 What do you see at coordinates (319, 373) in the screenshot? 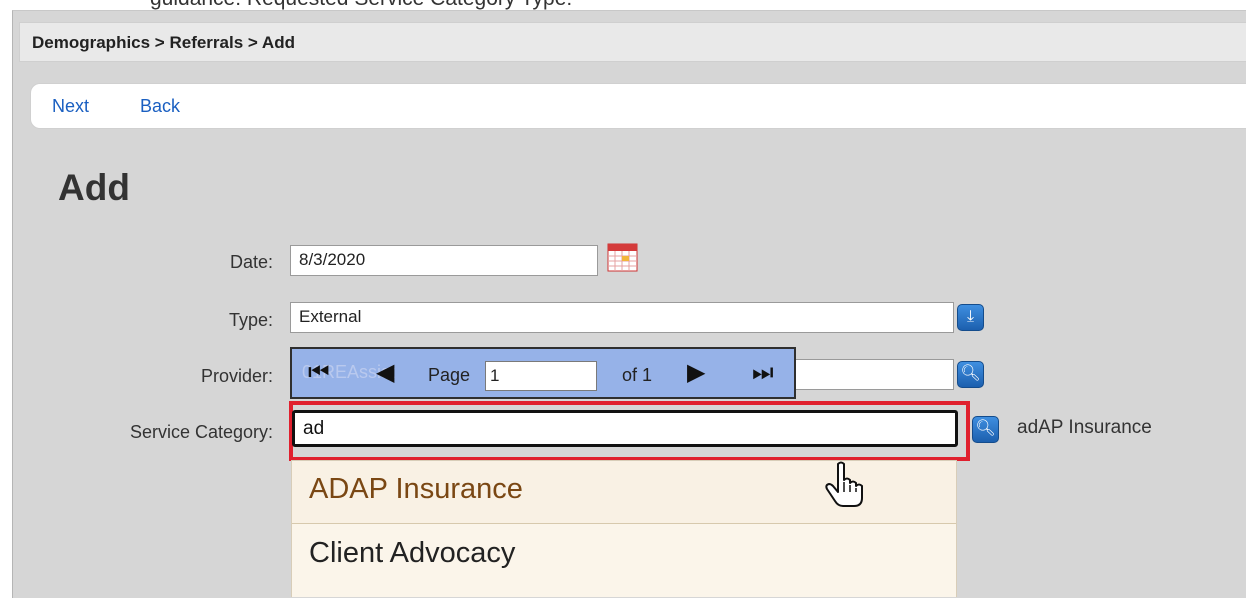
I see `first-page-icon: ⏮︎` at bounding box center [319, 373].